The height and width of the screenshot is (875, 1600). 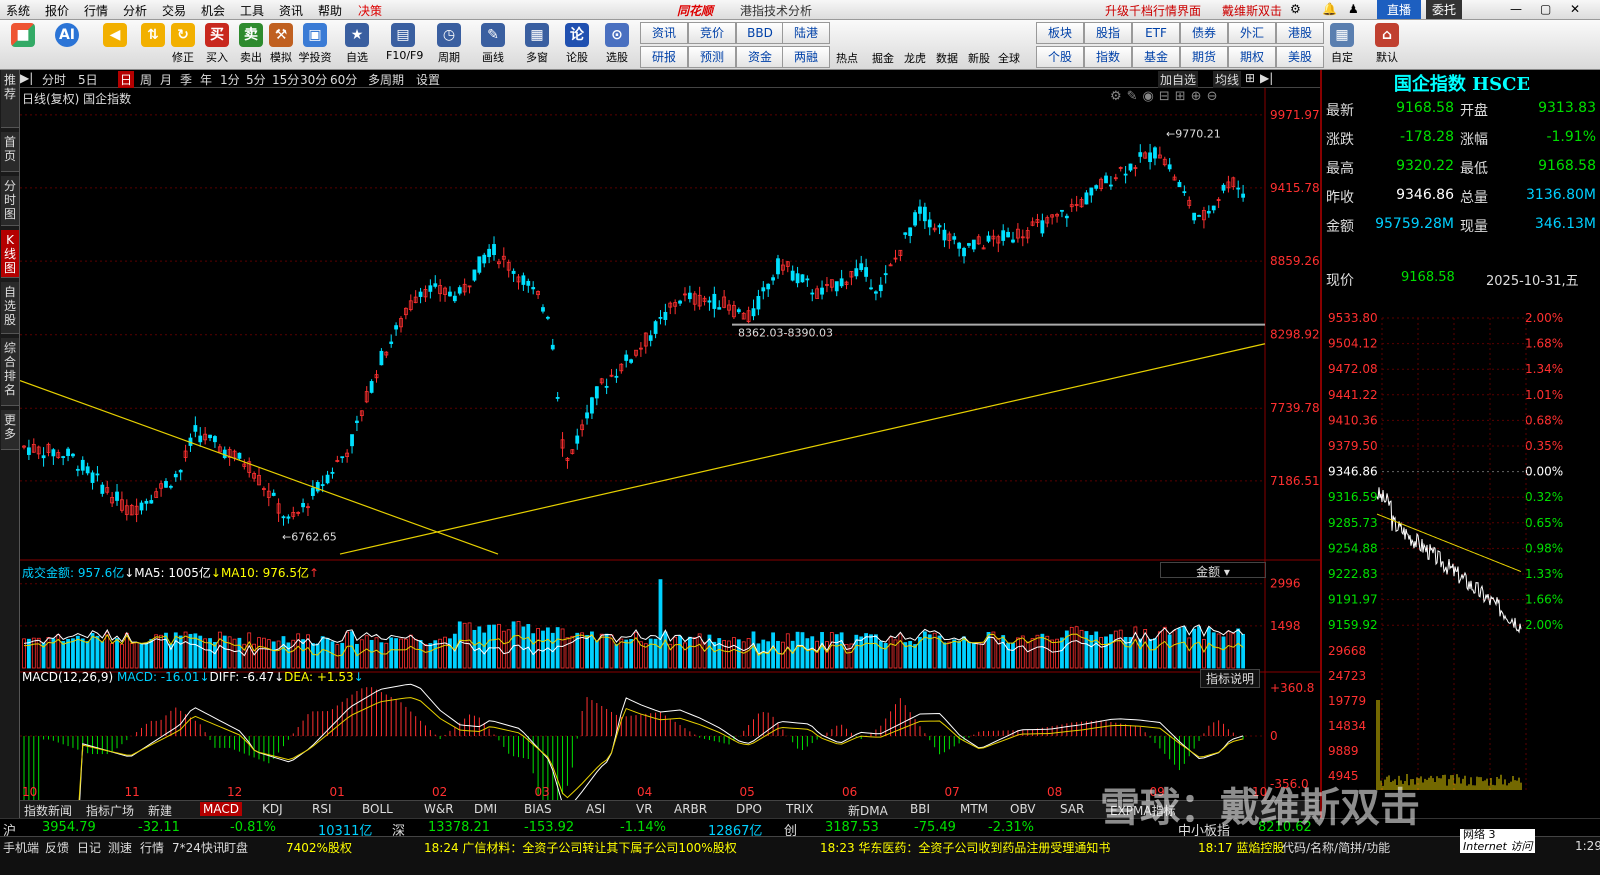 I want to click on bottom-tab-8: DMI, so click(x=485, y=809).